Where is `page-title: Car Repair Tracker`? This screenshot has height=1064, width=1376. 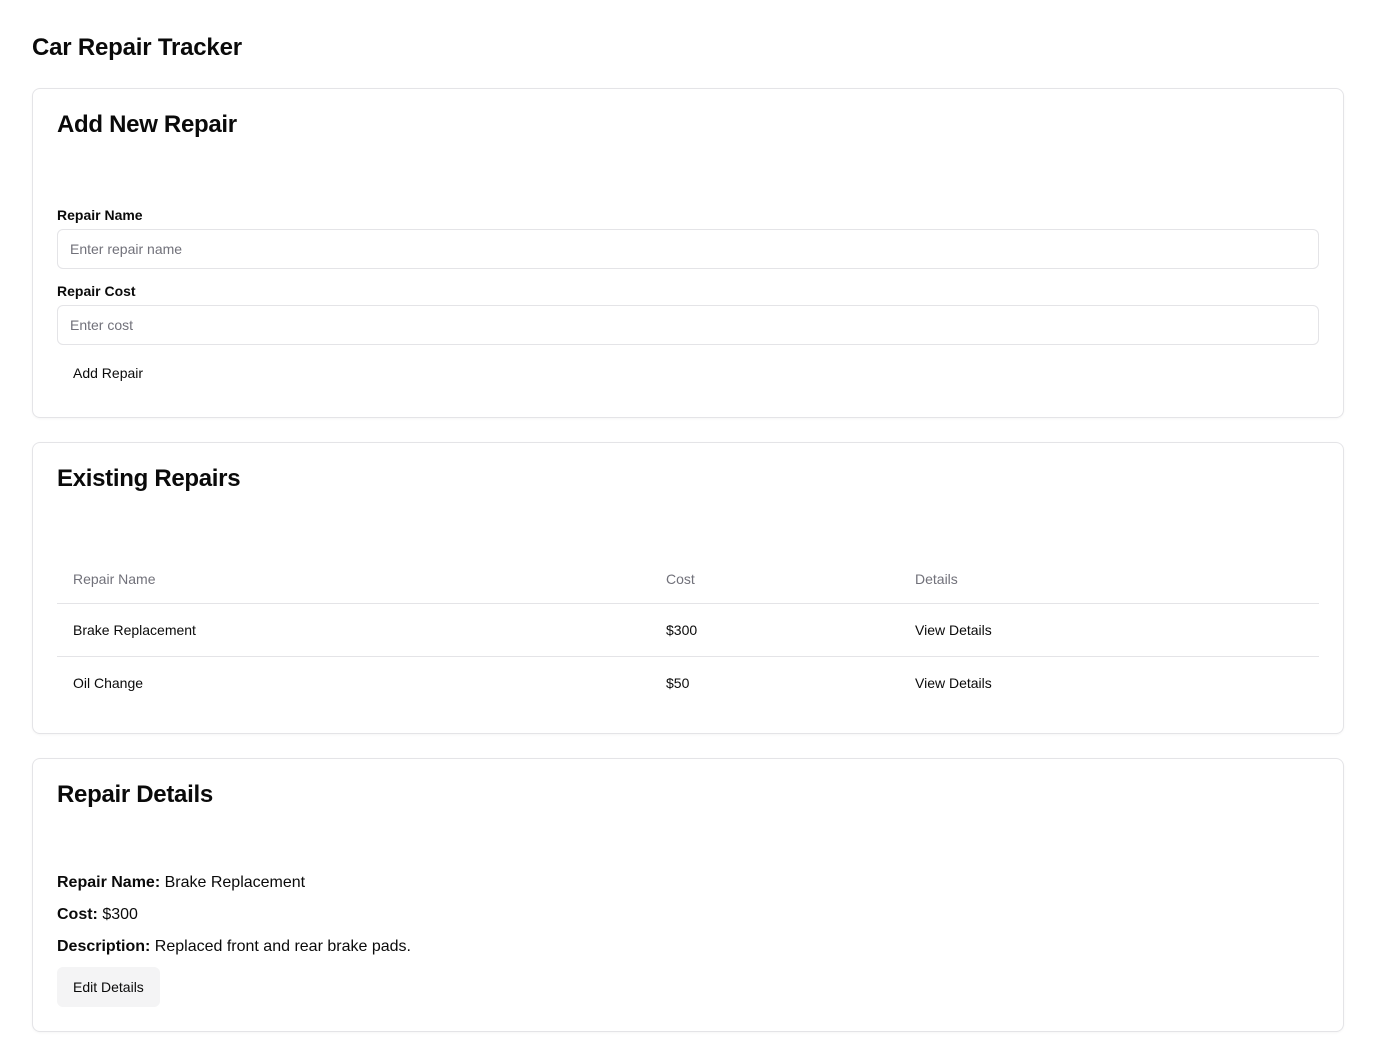 page-title: Car Repair Tracker is located at coordinates (137, 47).